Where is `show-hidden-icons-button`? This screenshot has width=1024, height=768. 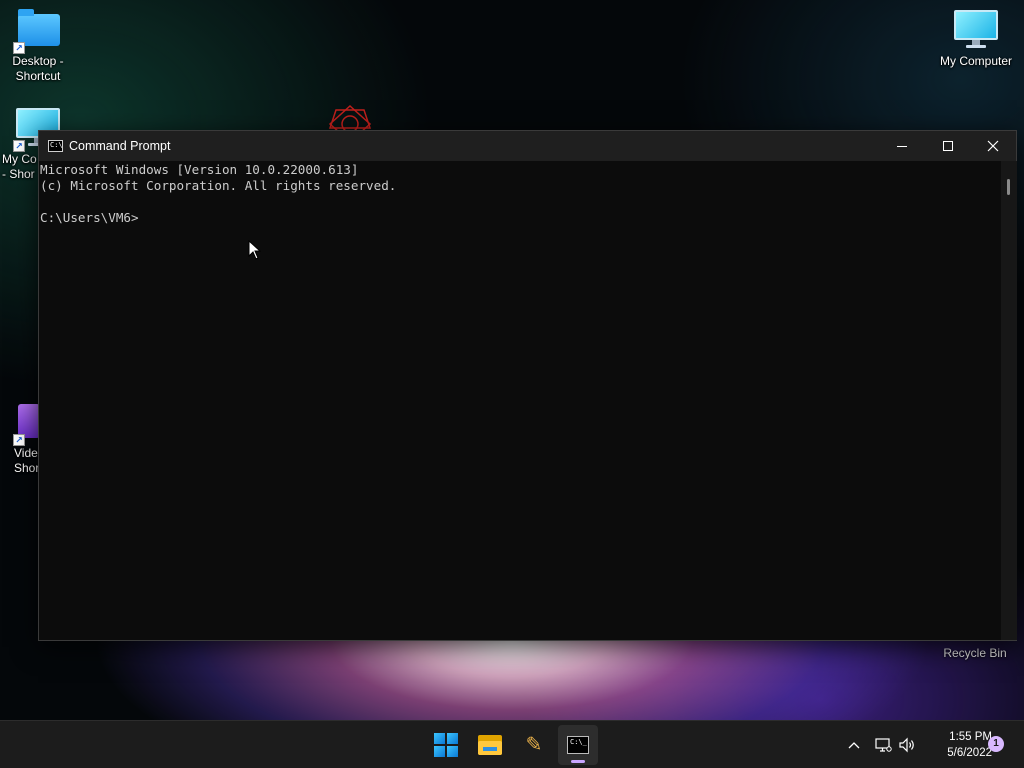
show-hidden-icons-button is located at coordinates (854, 744).